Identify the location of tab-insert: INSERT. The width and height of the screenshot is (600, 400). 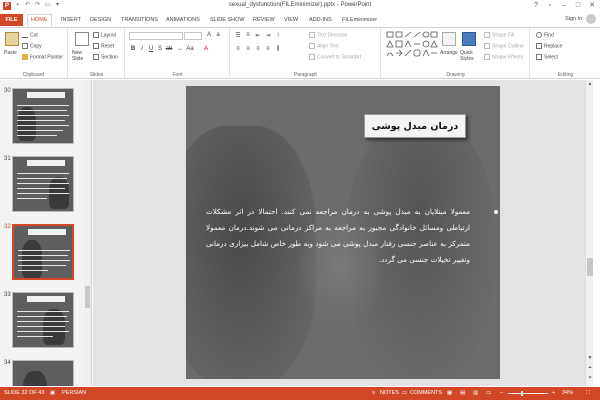
(71, 20).